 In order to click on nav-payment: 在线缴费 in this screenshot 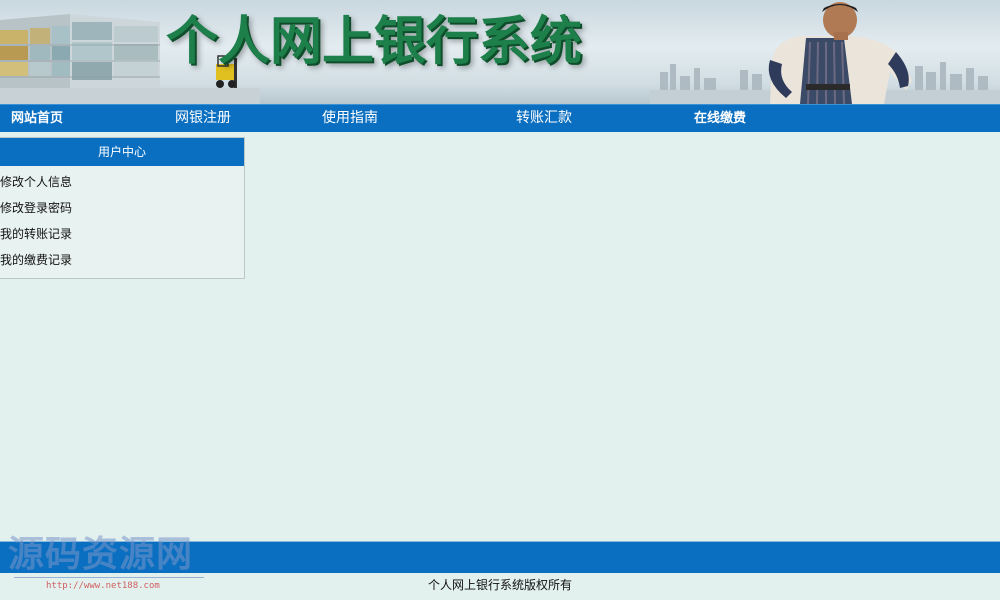, I will do `click(720, 118)`.